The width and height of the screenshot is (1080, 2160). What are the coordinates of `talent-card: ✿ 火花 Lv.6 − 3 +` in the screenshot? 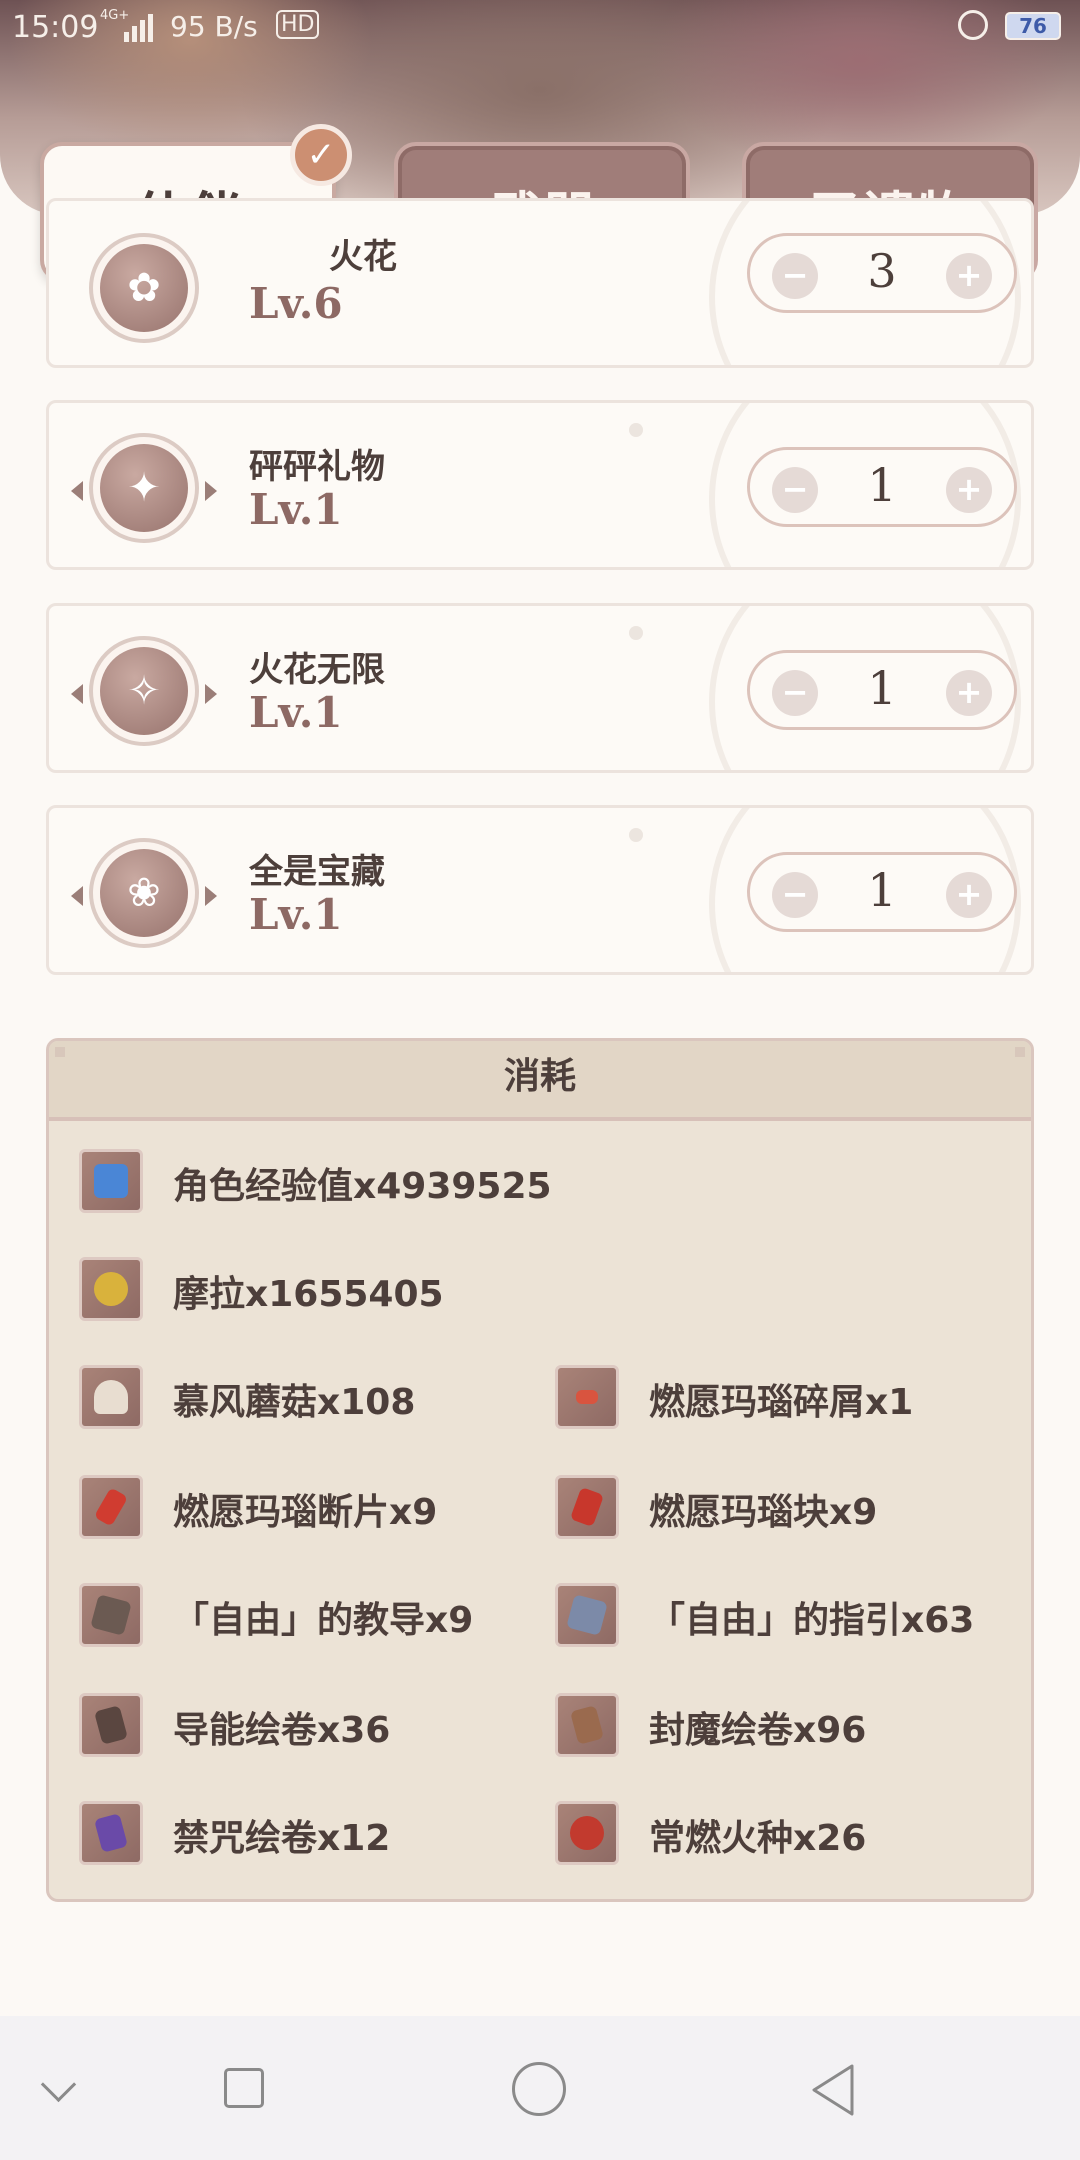 It's located at (540, 283).